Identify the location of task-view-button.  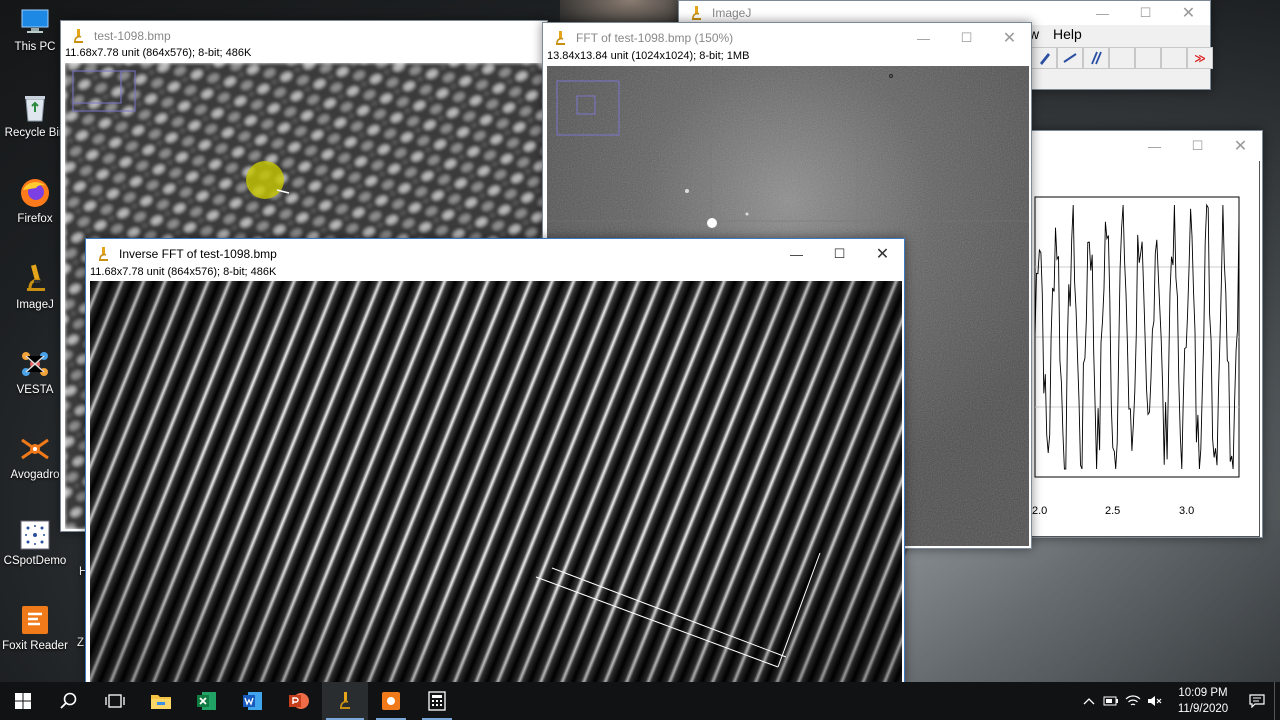
(115, 701).